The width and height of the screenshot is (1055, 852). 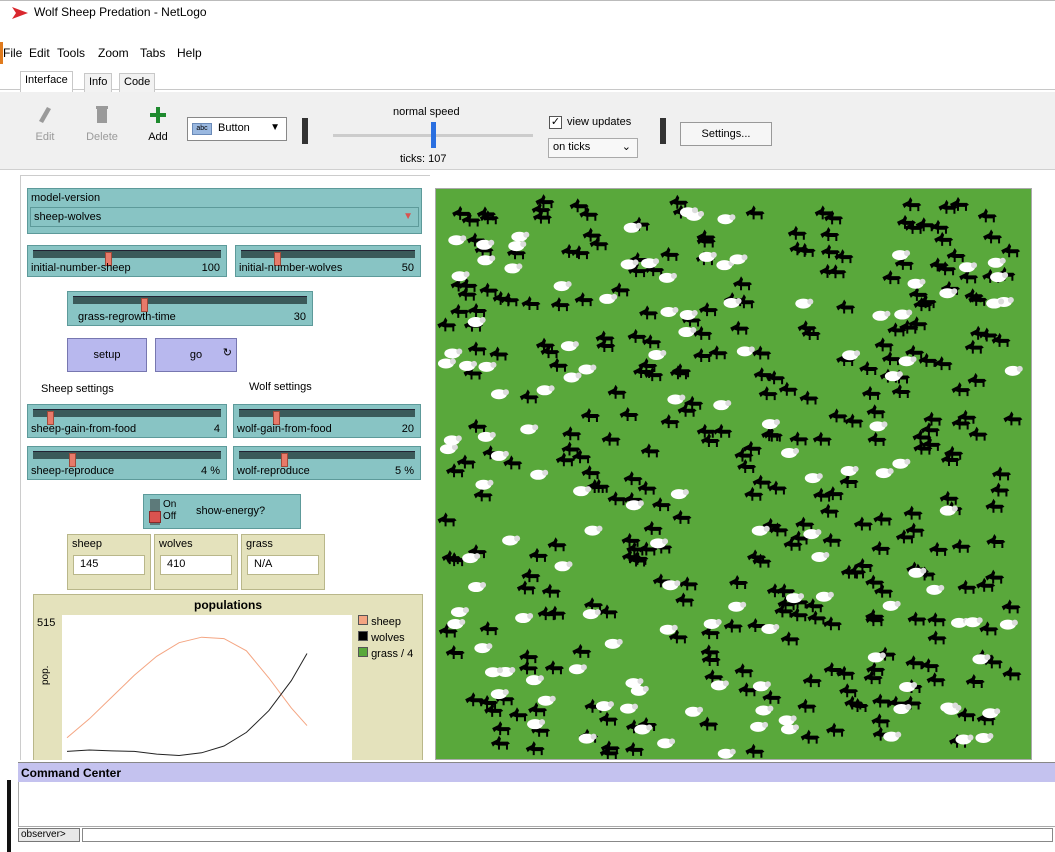 I want to click on tab-info: Info, so click(x=98, y=82).